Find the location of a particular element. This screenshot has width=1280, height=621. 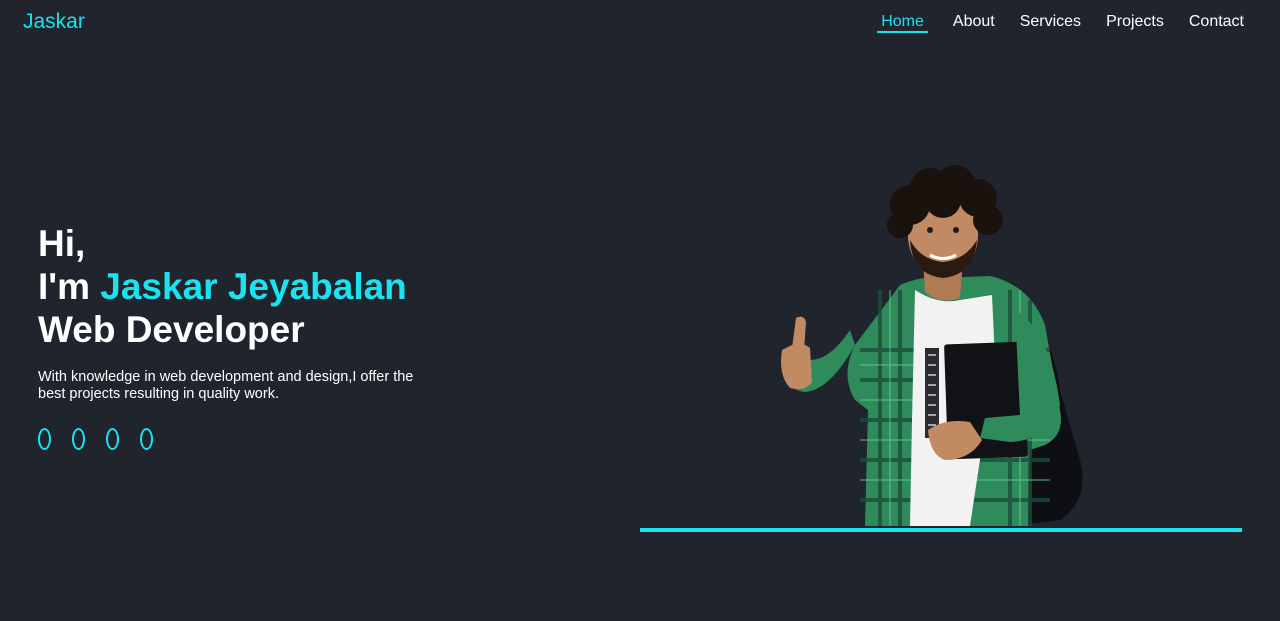

hero-role: Web Developer is located at coordinates (171, 329).